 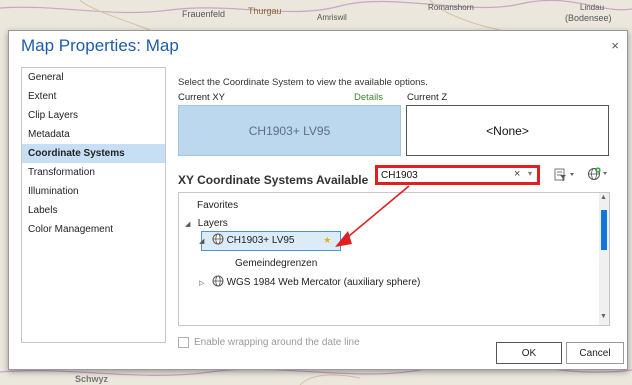 What do you see at coordinates (592, 7) in the screenshot?
I see `map-label-lindau: Lindau` at bounding box center [592, 7].